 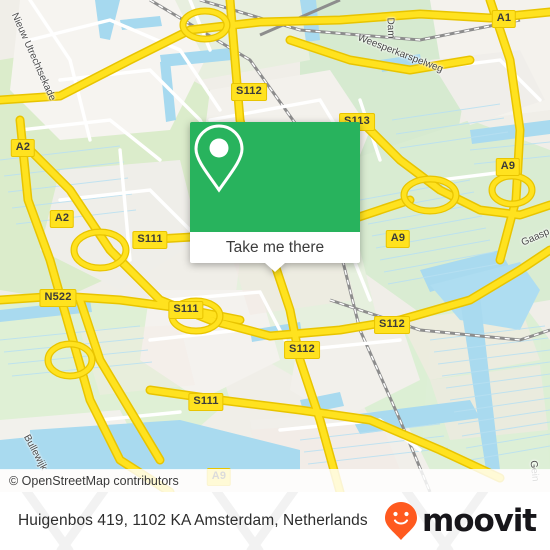 What do you see at coordinates (275, 267) in the screenshot?
I see `popup-pointer-tail` at bounding box center [275, 267].